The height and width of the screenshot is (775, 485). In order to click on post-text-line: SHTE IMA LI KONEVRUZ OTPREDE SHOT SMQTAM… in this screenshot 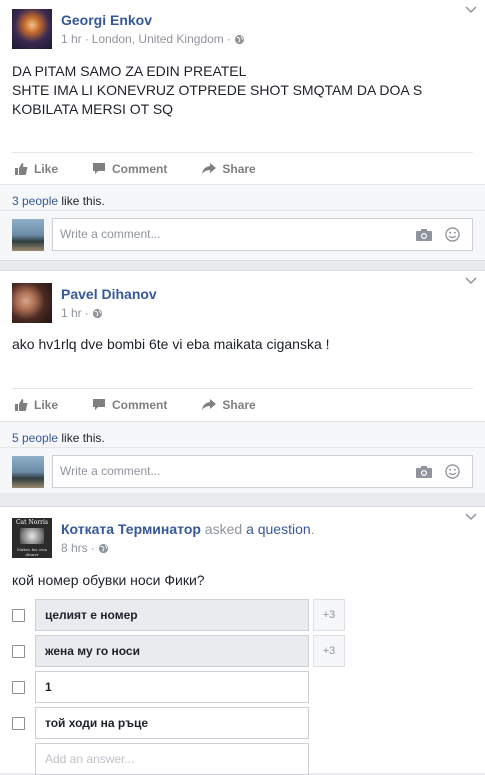, I will do `click(217, 90)`.